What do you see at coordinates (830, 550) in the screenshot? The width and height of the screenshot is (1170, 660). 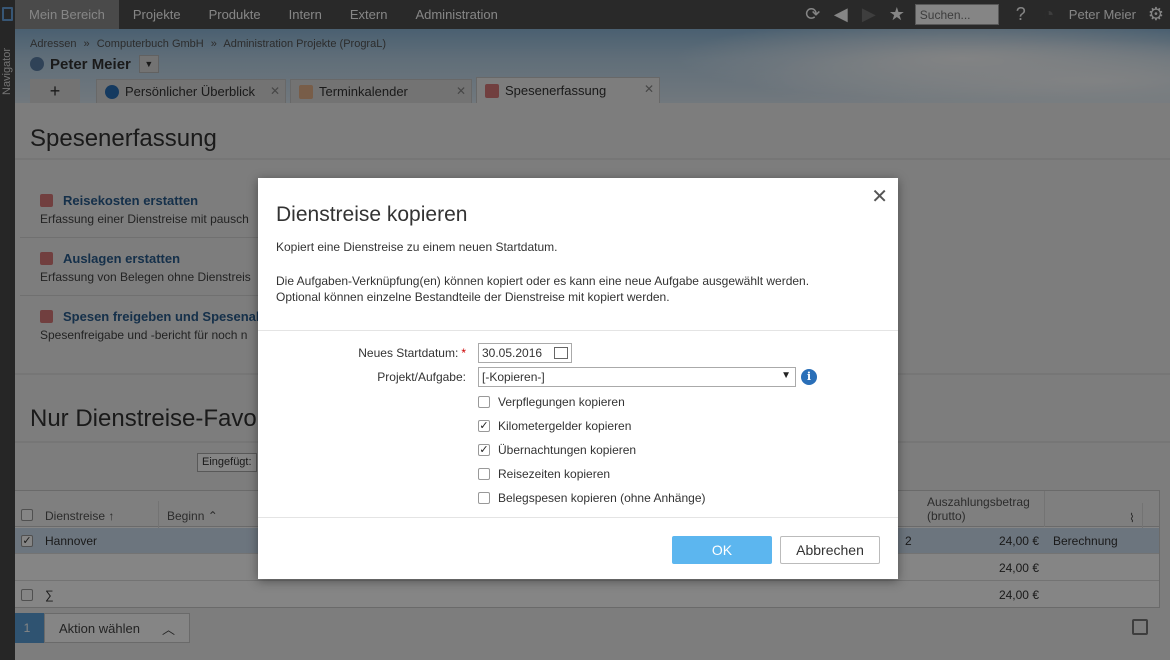 I see `cancel-button: Abbrechen` at bounding box center [830, 550].